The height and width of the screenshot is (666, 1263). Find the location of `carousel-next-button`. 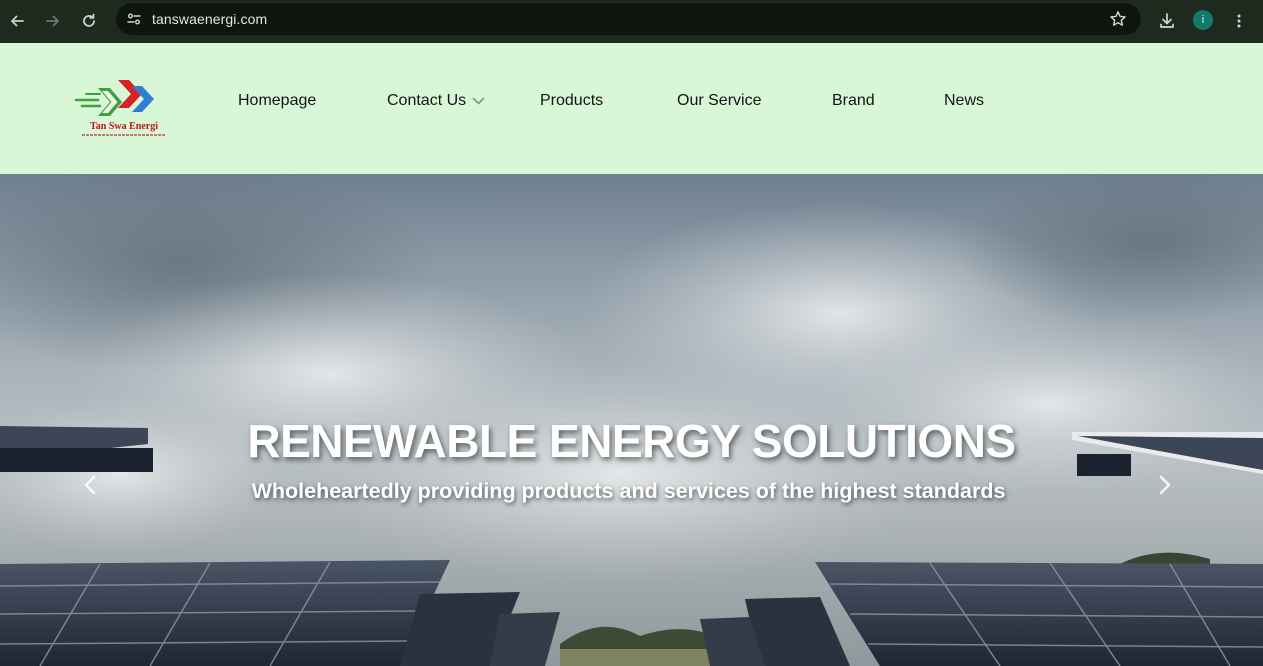

carousel-next-button is located at coordinates (1165, 485).